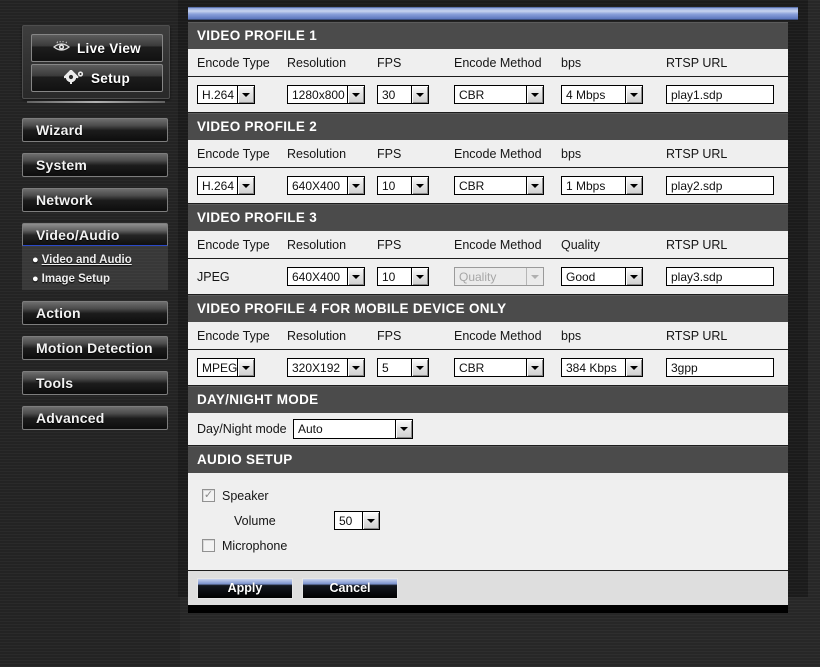 The width and height of the screenshot is (820, 667). I want to click on bps-select-2: 1 Mbps, so click(602, 185).